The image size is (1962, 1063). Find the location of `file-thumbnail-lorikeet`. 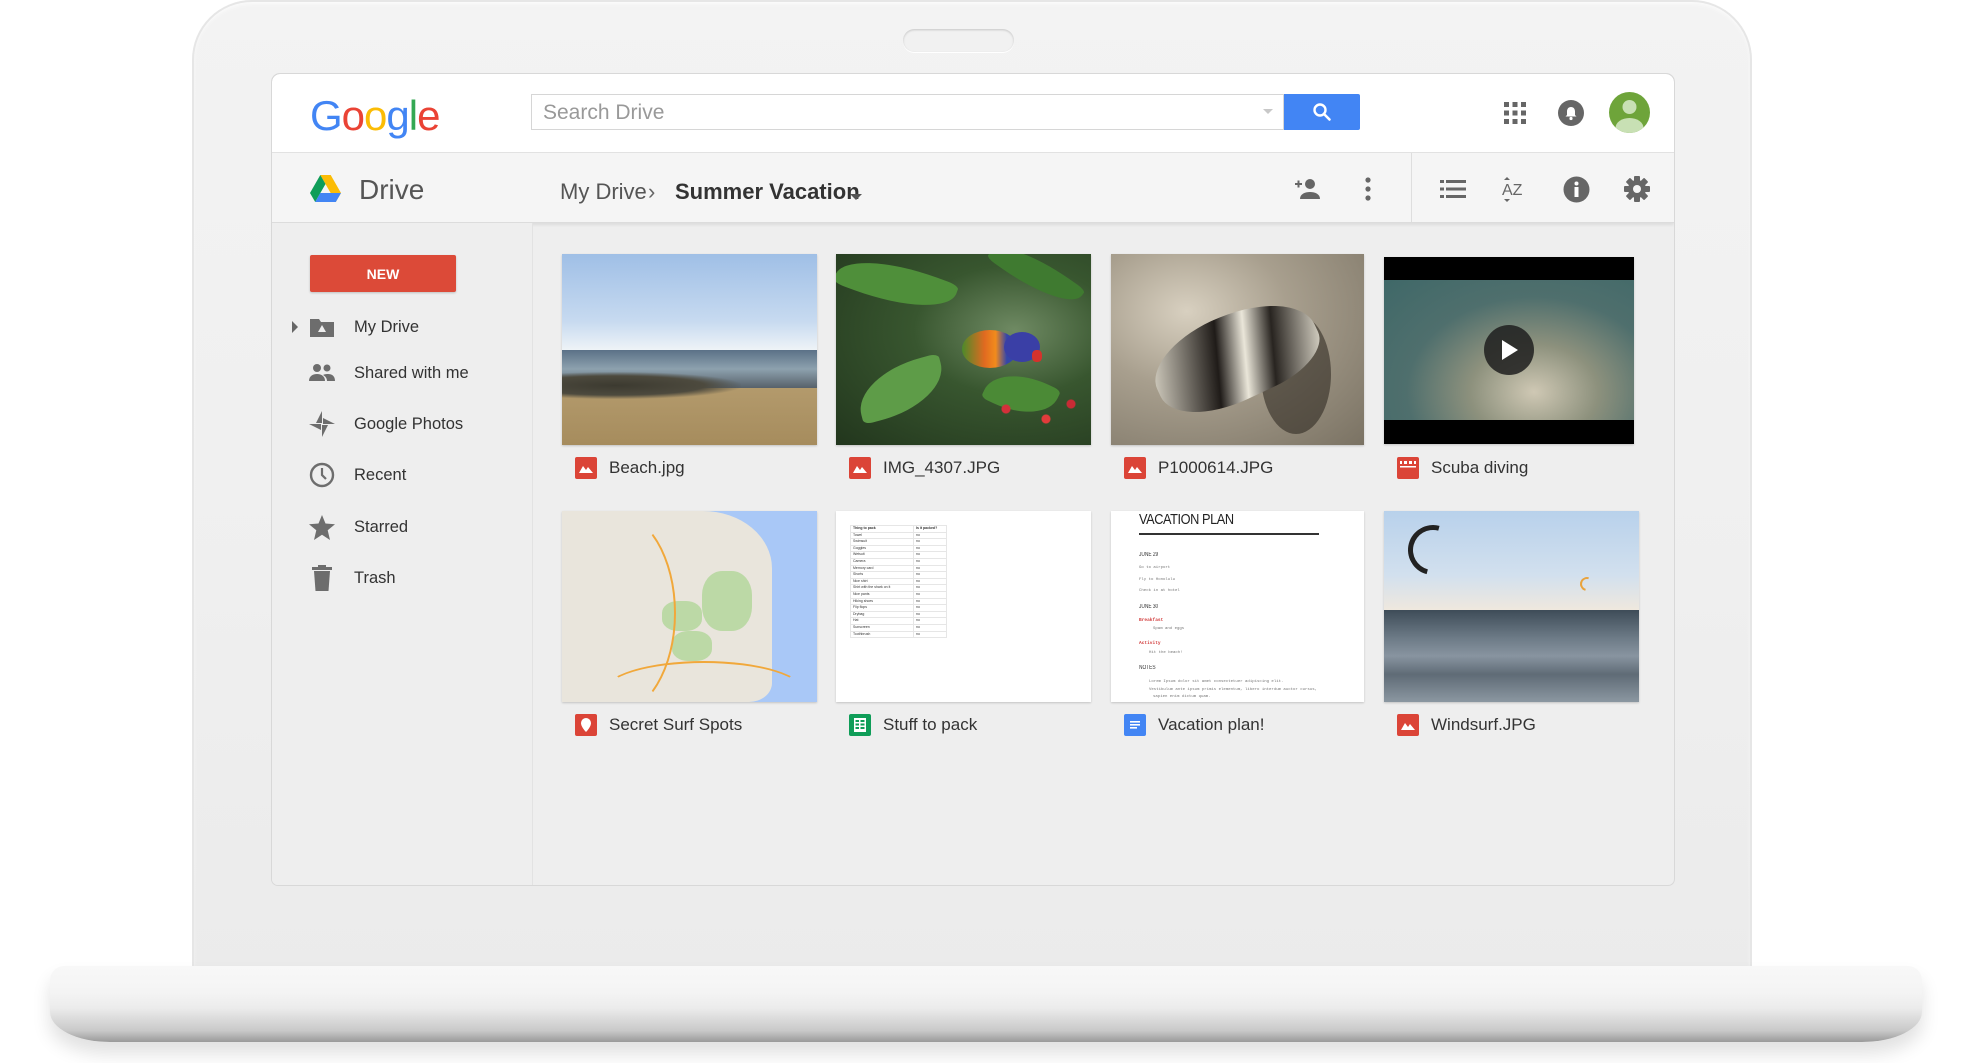

file-thumbnail-lorikeet is located at coordinates (963, 349).